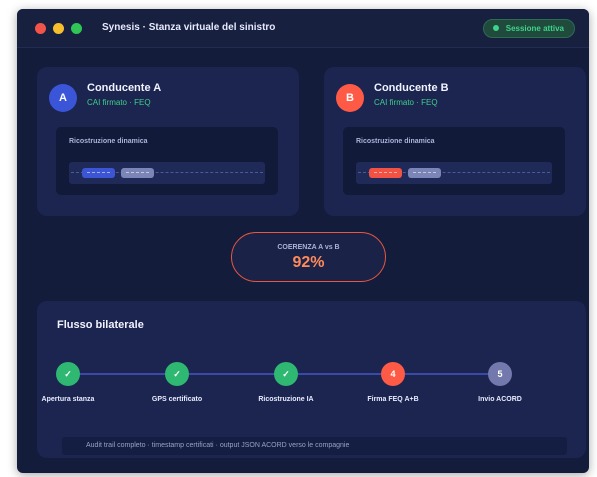  I want to click on maximize-window-button, so click(76, 28).